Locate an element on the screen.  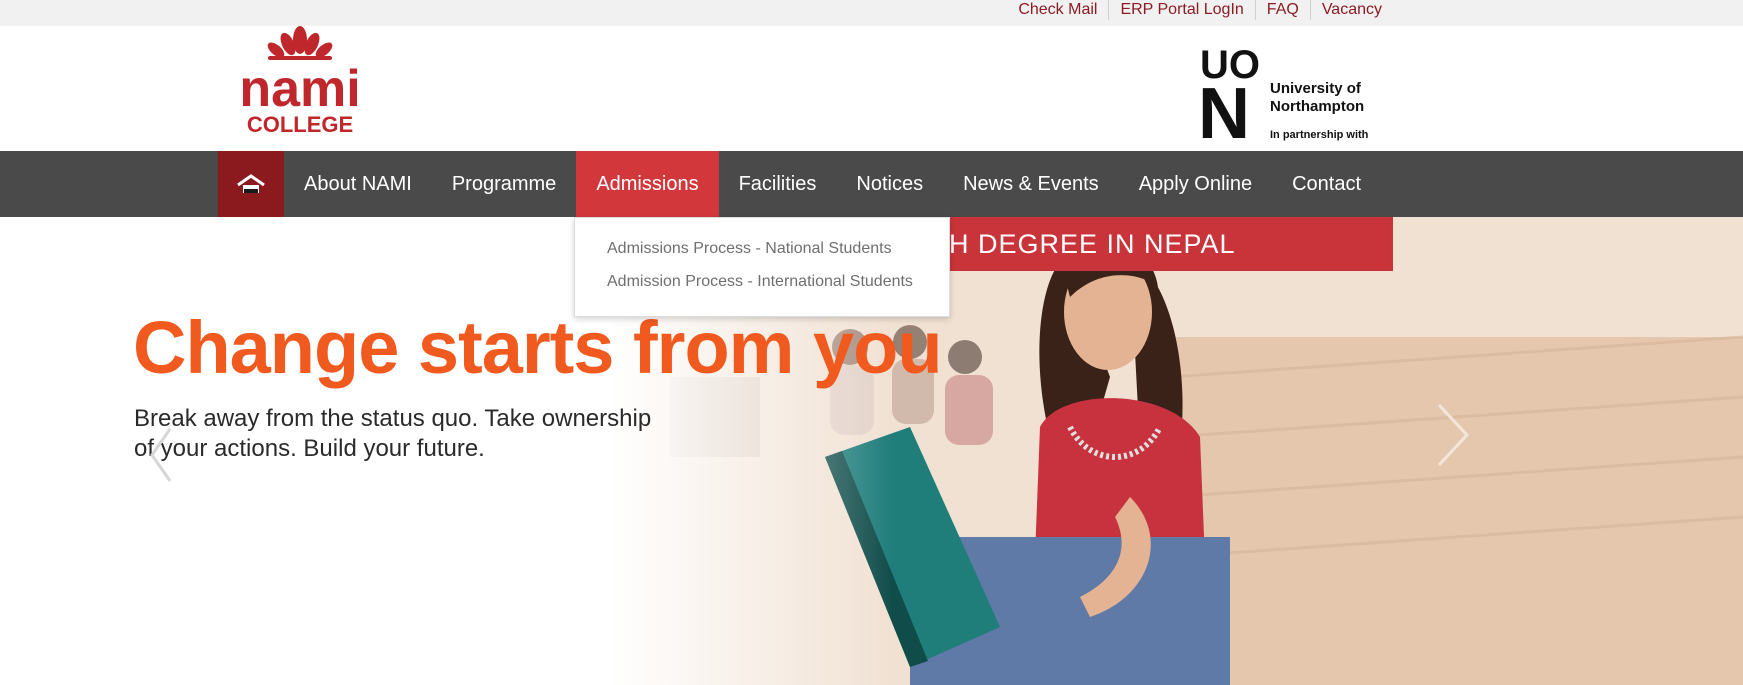
nav-home is located at coordinates (251, 184).